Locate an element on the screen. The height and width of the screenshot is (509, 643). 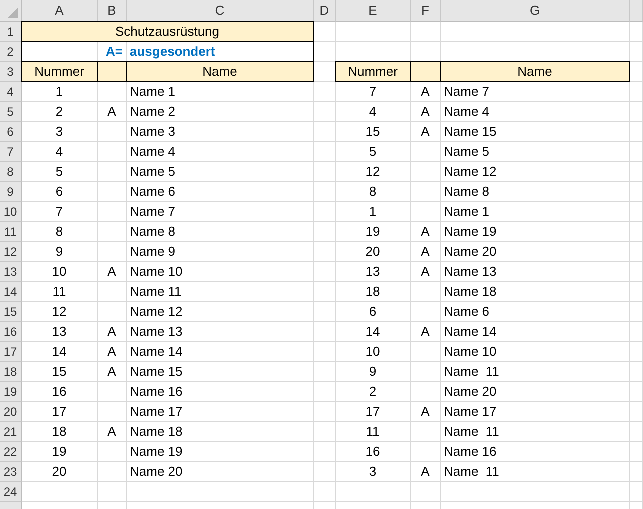
number-cell: 18 is located at coordinates (60, 432).